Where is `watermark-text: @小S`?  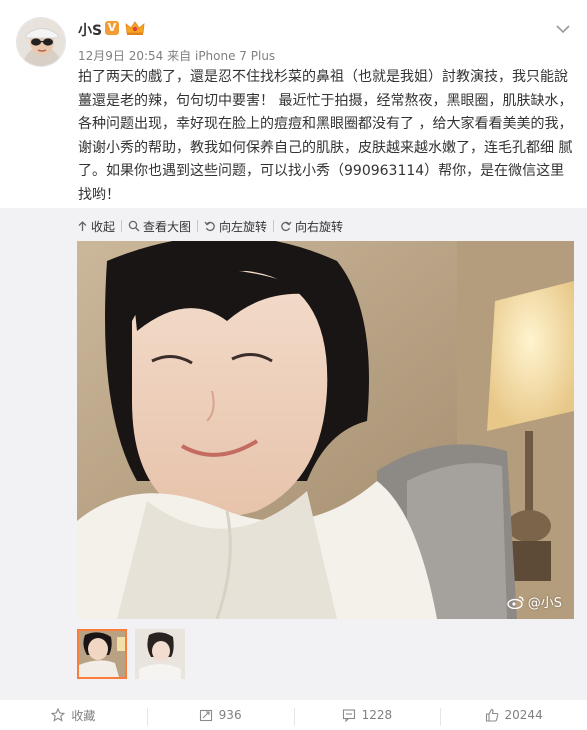 watermark-text: @小S is located at coordinates (544, 603).